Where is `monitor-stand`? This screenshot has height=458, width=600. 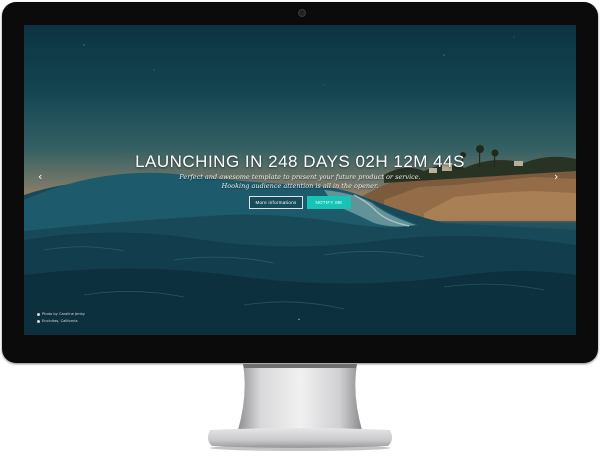 monitor-stand is located at coordinates (300, 407).